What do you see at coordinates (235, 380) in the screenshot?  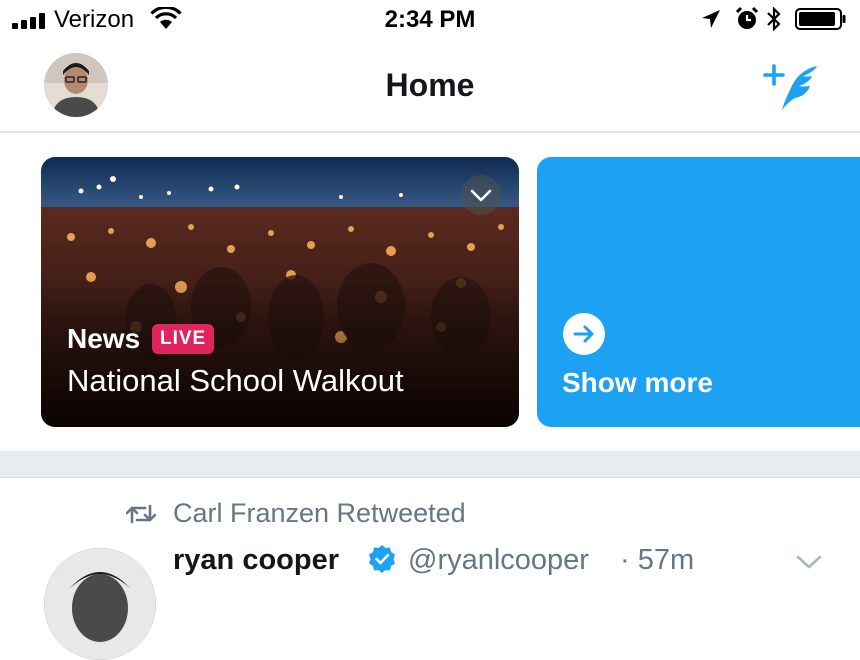 I see `news-headline: National School Walkout` at bounding box center [235, 380].